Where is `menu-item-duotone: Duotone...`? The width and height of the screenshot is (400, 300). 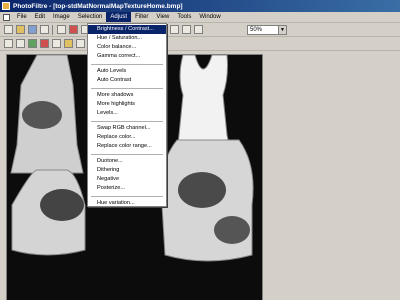
menu-item-duotone: Duotone... is located at coordinates (127, 161).